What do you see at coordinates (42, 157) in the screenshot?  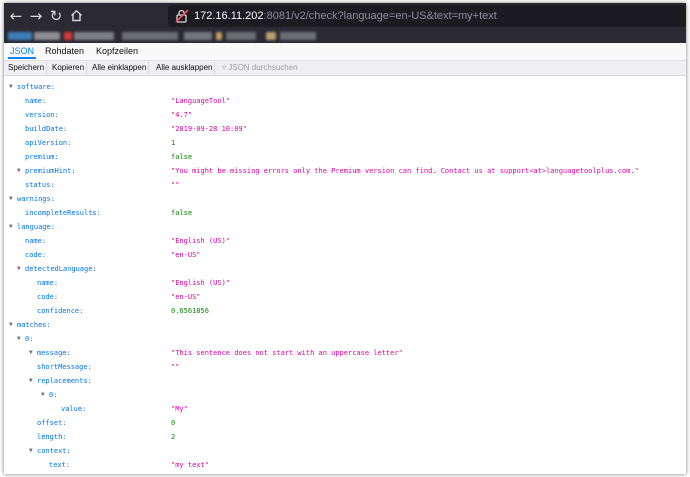 I see `json-key: premium:` at bounding box center [42, 157].